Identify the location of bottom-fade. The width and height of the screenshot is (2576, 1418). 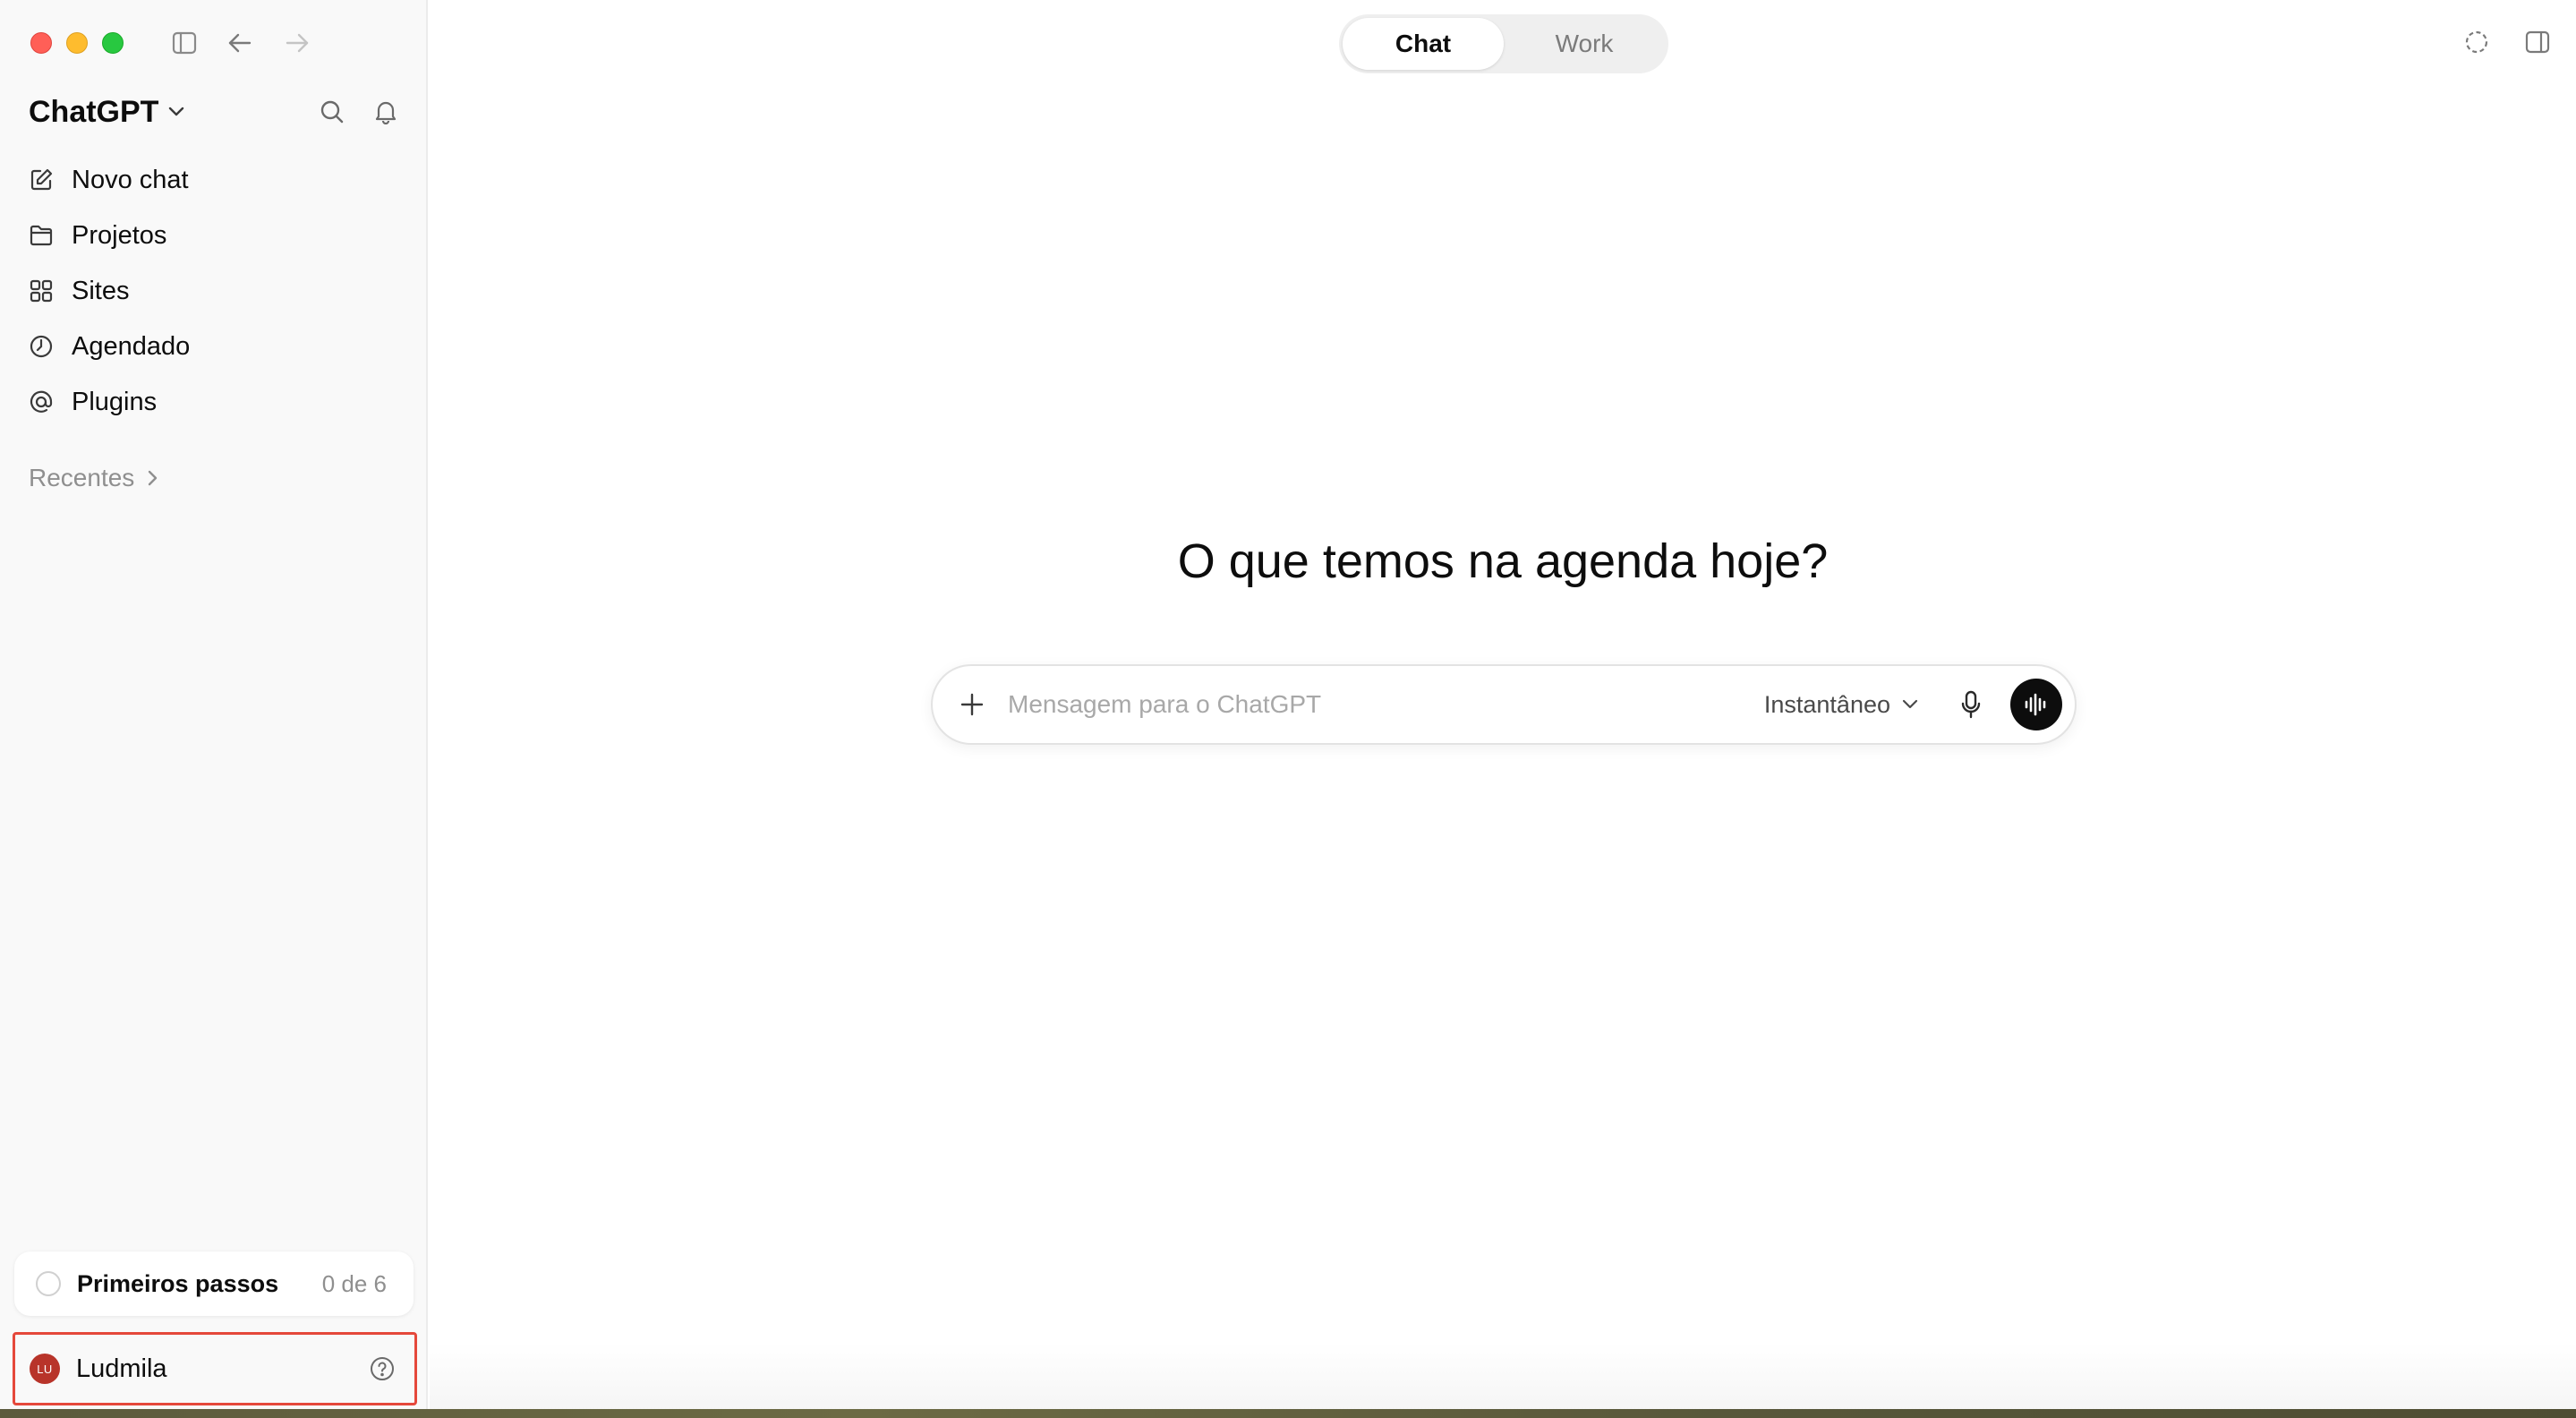
(1503, 1380).